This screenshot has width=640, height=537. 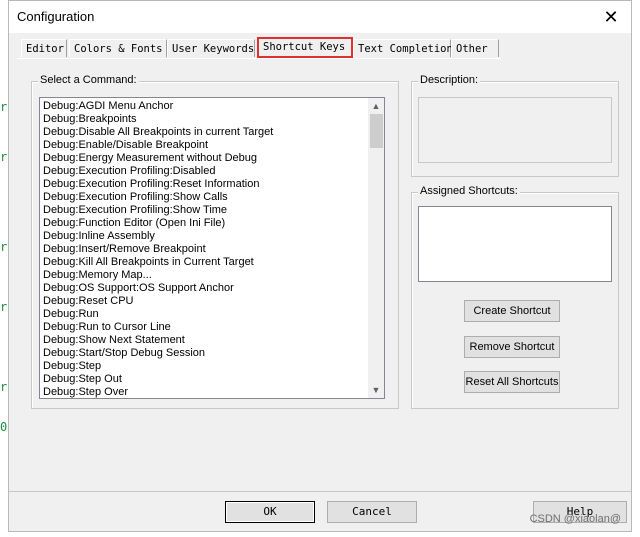 I want to click on chevron-down-icon: ▼, so click(x=376, y=390).